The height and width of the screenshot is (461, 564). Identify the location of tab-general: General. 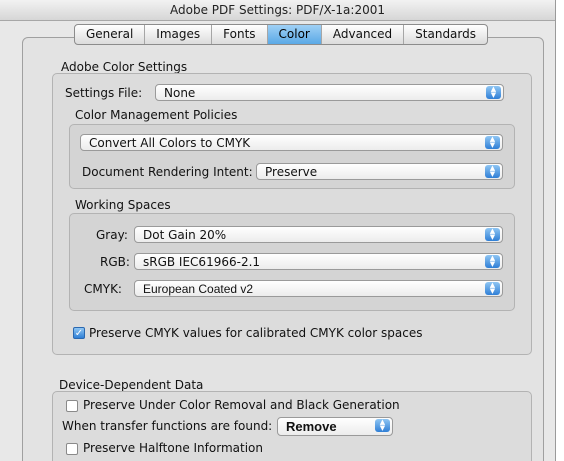
(110, 34).